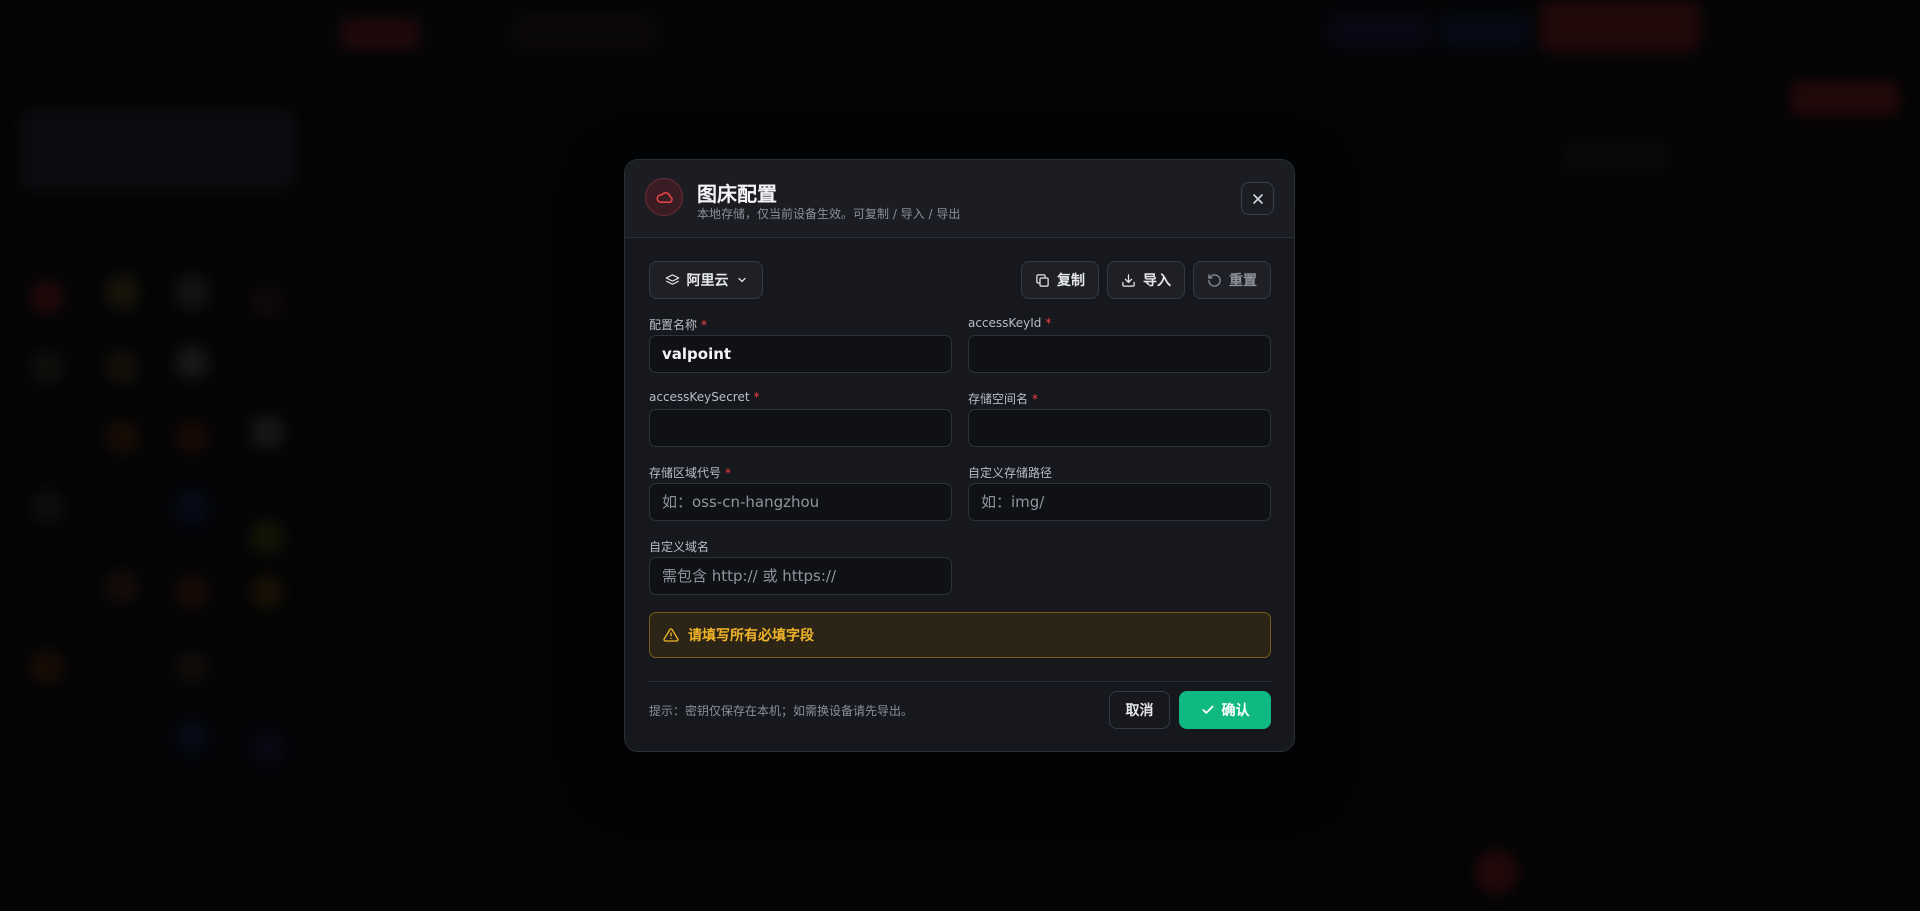  Describe the element at coordinates (1119, 428) in the screenshot. I see `bucket-name-input` at that location.